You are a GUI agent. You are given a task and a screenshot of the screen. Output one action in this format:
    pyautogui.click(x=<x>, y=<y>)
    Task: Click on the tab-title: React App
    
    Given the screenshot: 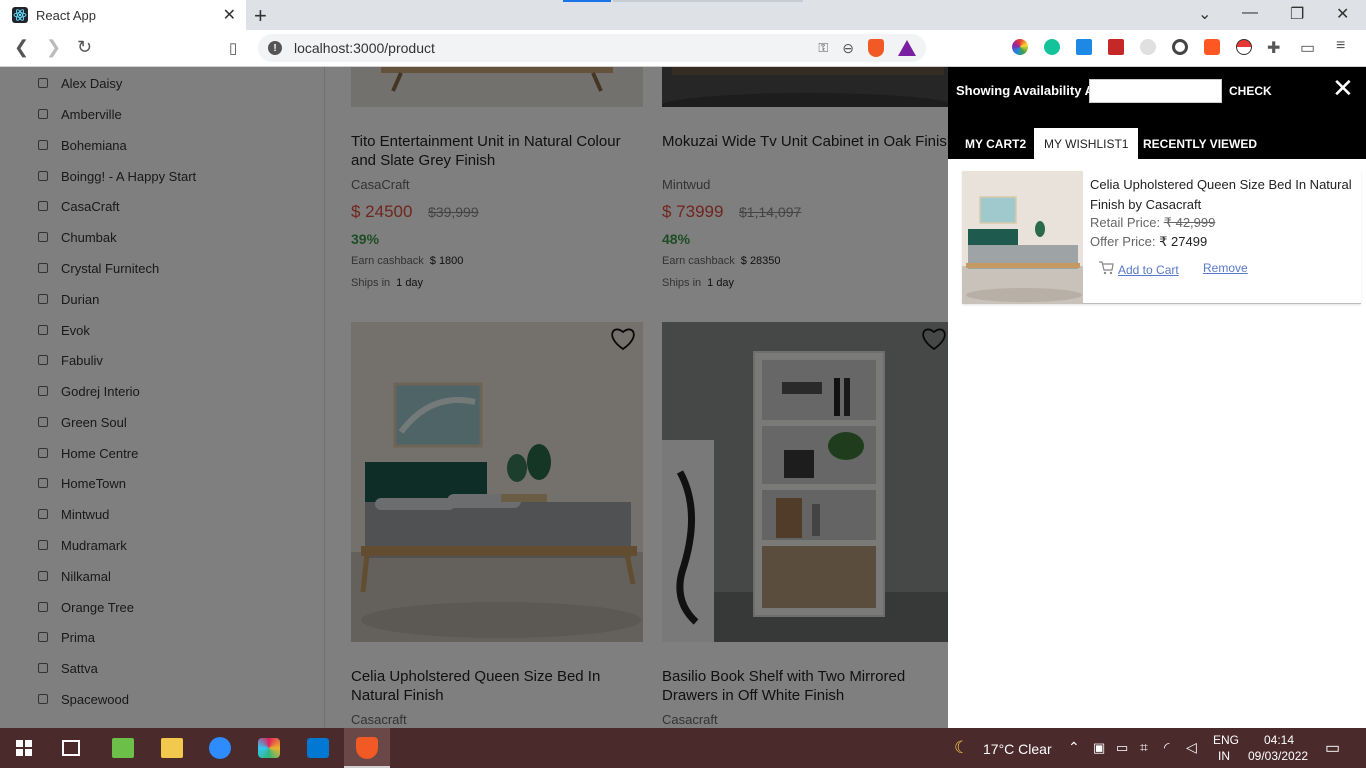 What is the action you would take?
    pyautogui.click(x=66, y=15)
    